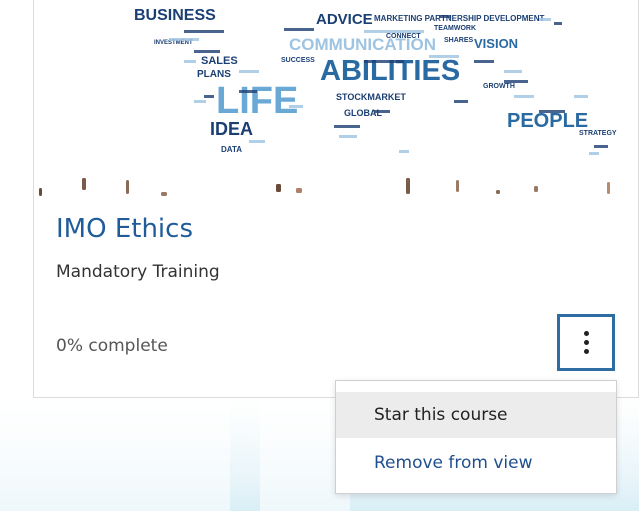  I want to click on course-title-link: IMO Ethics, so click(124, 229).